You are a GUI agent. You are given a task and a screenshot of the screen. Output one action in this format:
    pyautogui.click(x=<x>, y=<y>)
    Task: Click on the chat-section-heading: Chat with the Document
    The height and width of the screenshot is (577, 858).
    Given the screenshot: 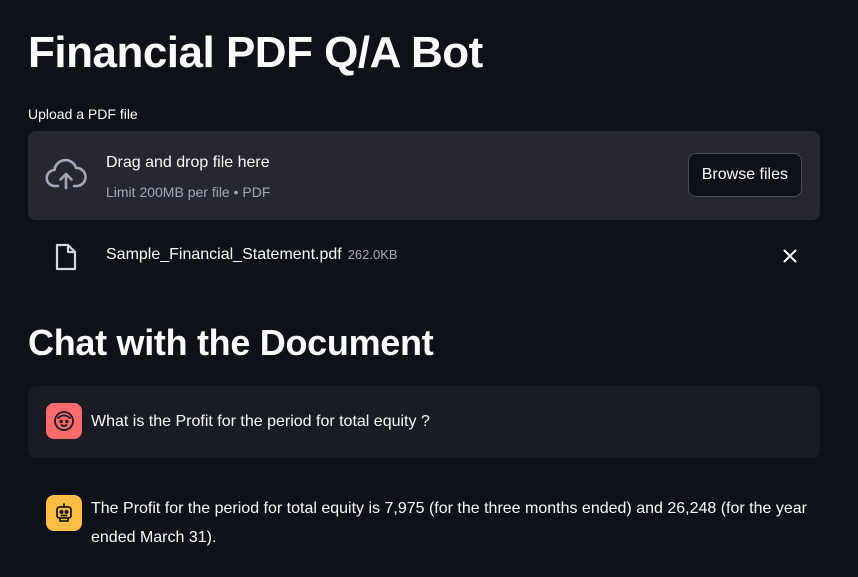 What is the action you would take?
    pyautogui.click(x=231, y=342)
    